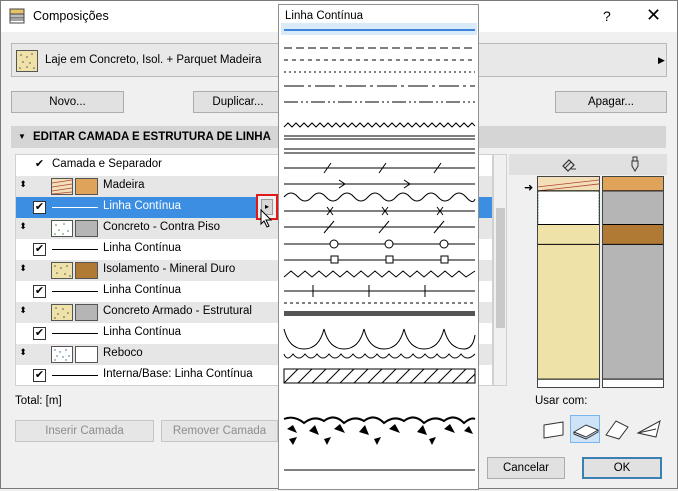 The image size is (678, 491). Describe the element at coordinates (568, 282) in the screenshot. I see `fill-stack` at that location.